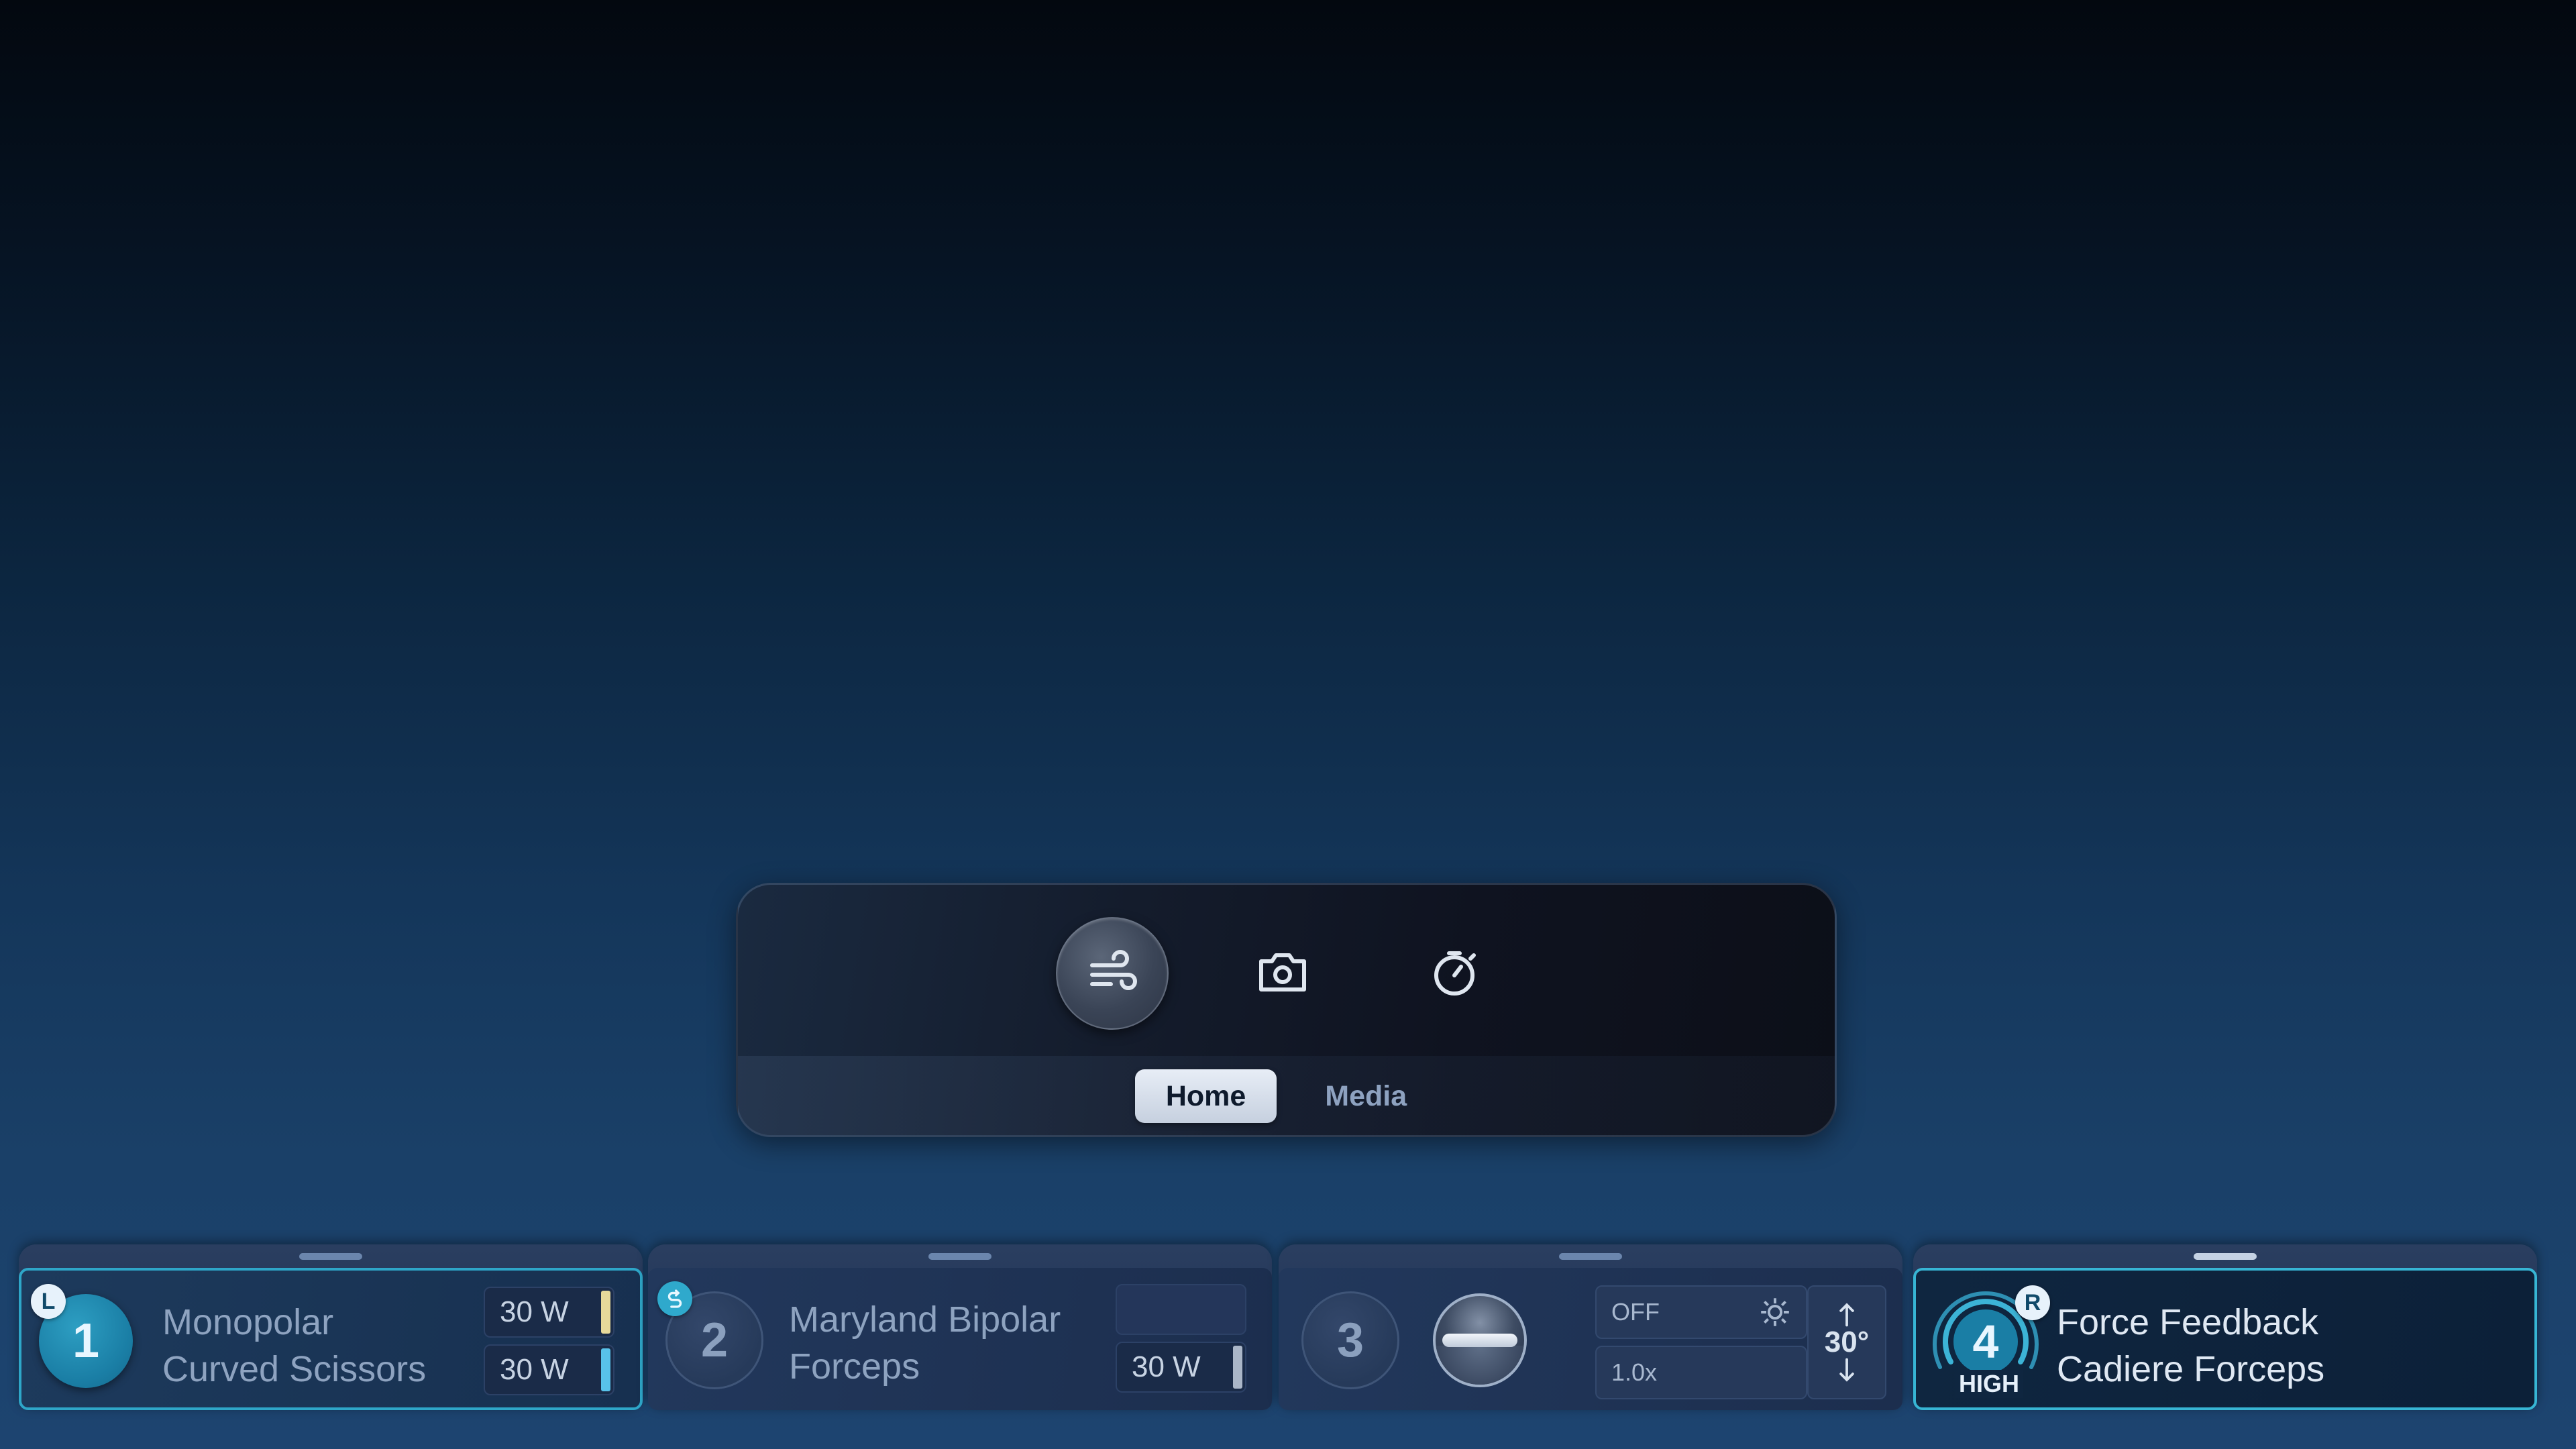 Image resolution: width=2576 pixels, height=1449 pixels. What do you see at coordinates (1989, 1384) in the screenshot?
I see `force-level-label: HIGH` at bounding box center [1989, 1384].